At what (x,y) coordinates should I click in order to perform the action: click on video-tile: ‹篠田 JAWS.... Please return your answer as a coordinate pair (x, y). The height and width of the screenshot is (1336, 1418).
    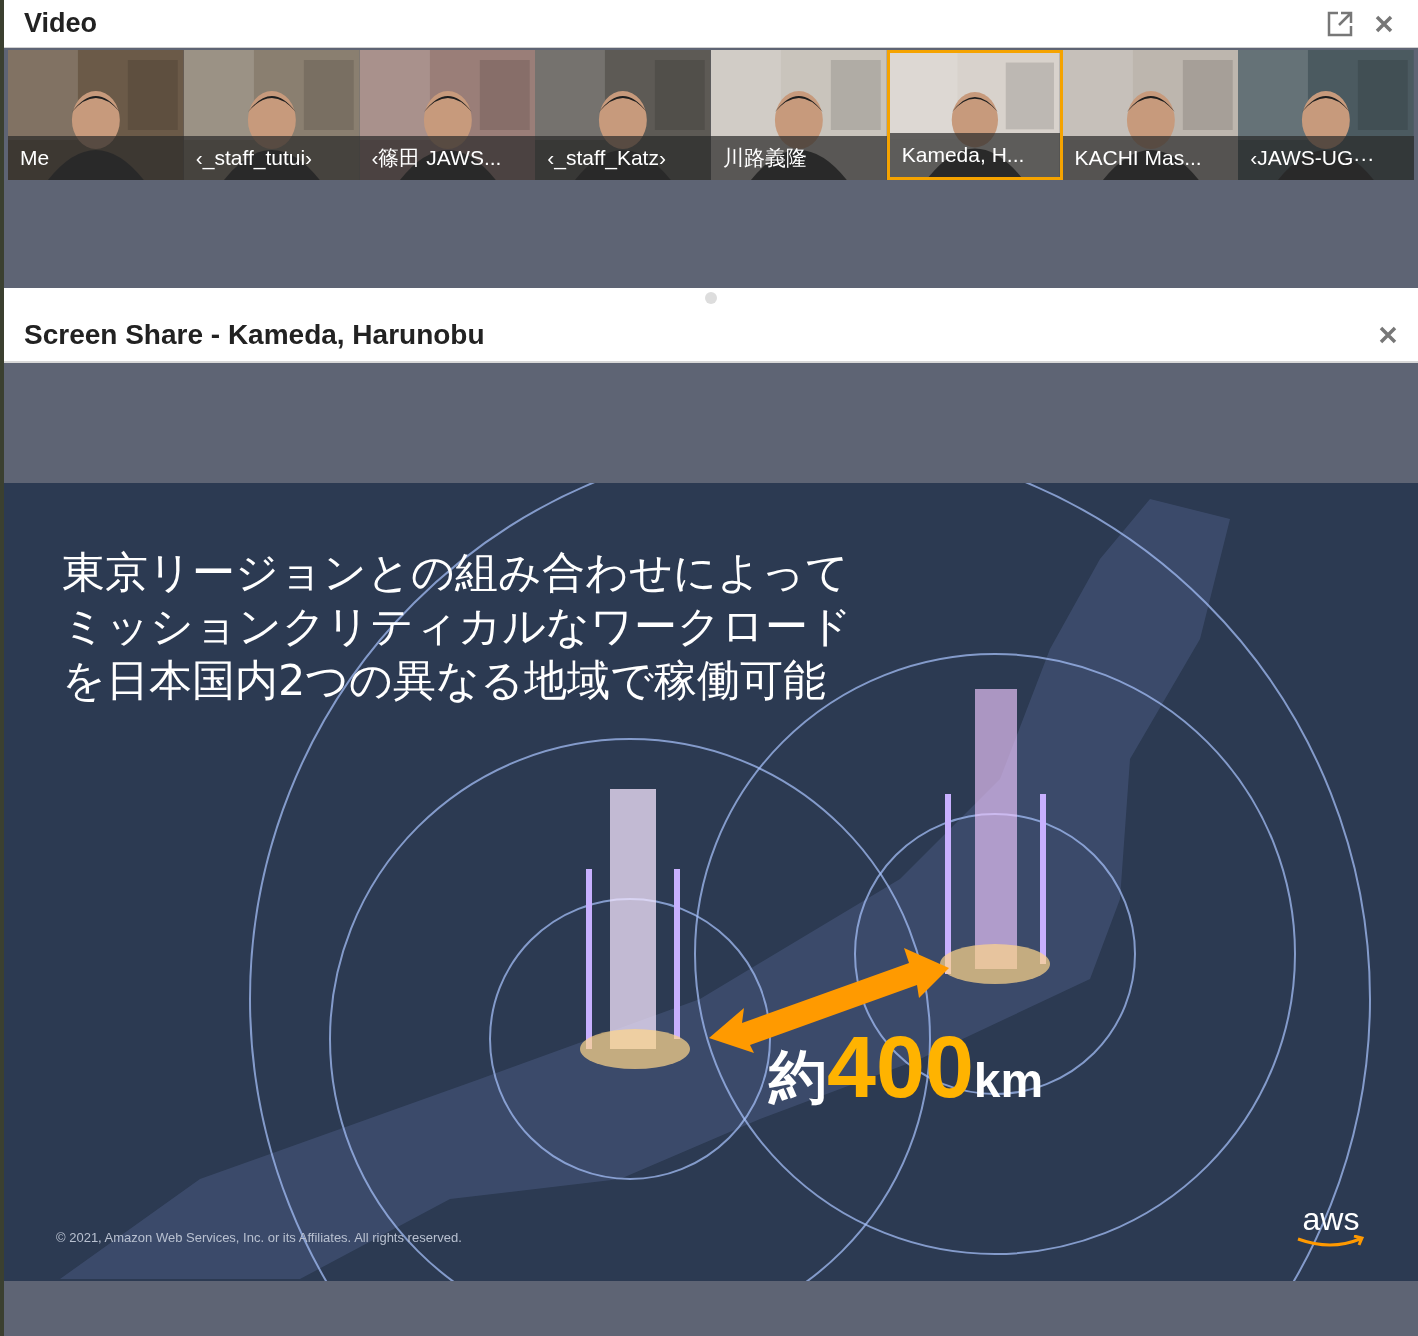
    Looking at the image, I should click on (447, 115).